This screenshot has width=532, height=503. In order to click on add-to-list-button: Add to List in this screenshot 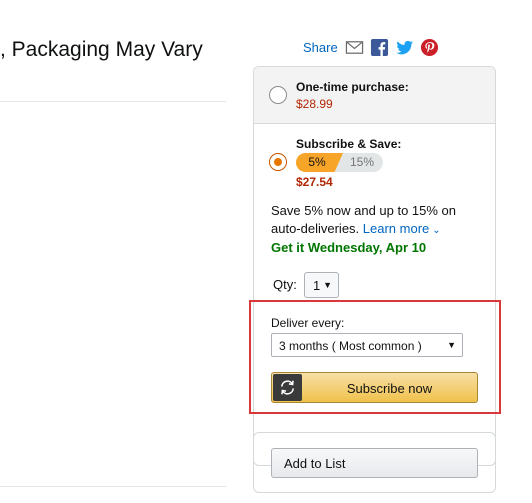, I will do `click(374, 463)`.